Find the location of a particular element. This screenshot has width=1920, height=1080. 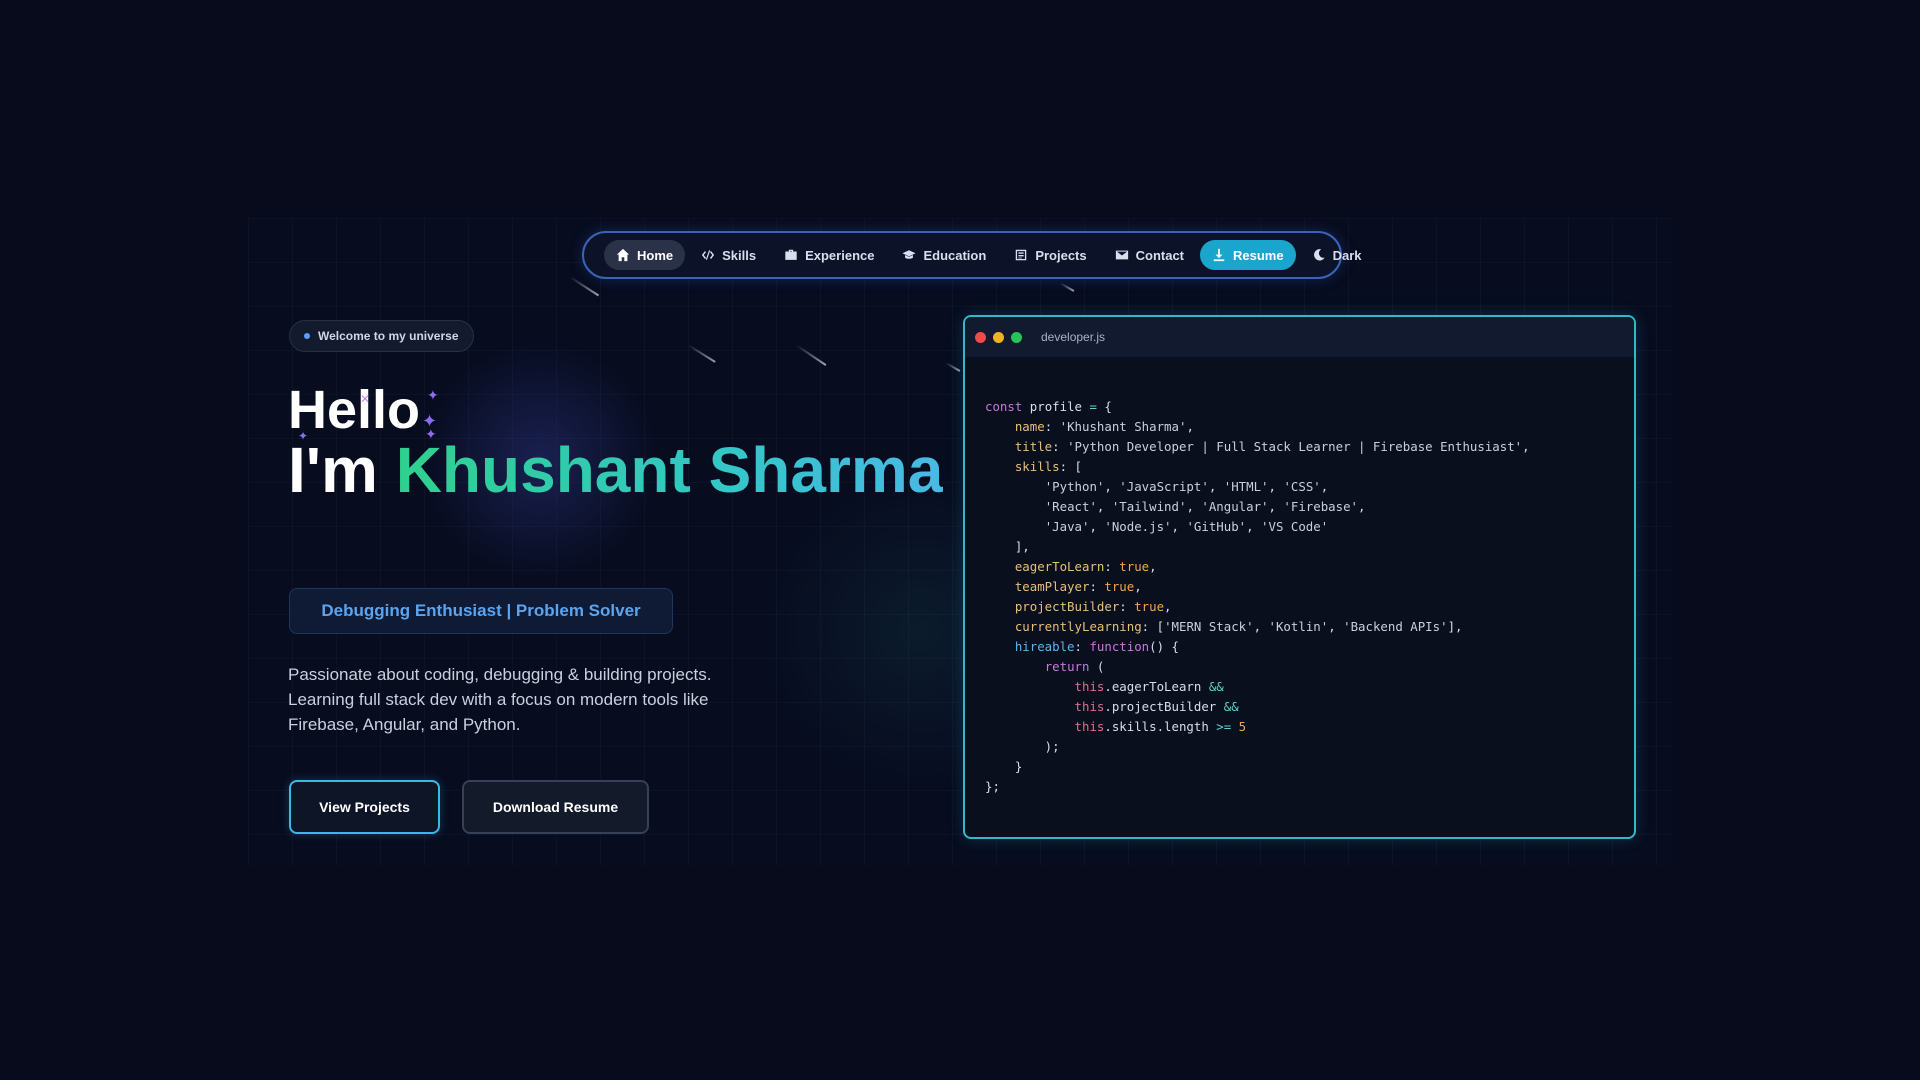

download-resume-button: Download Resume is located at coordinates (555, 807).